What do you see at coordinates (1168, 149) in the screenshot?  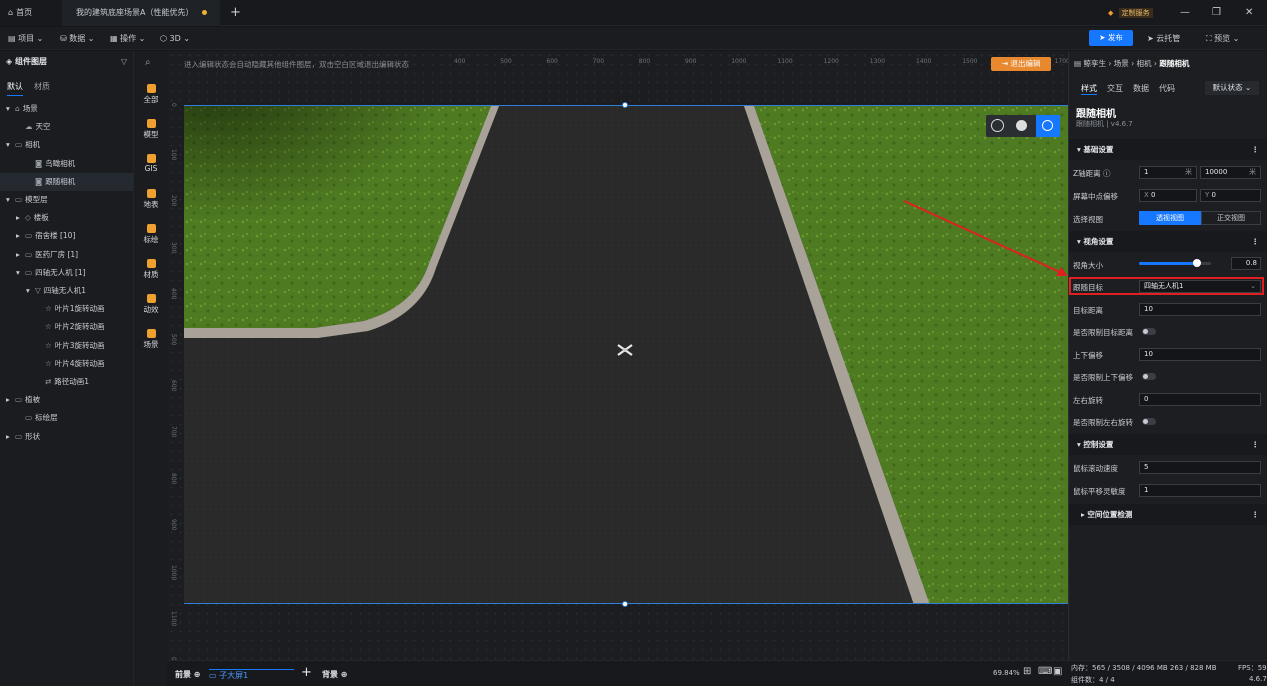 I see `section-basic: ▾ 基础设置 ⋮` at bounding box center [1168, 149].